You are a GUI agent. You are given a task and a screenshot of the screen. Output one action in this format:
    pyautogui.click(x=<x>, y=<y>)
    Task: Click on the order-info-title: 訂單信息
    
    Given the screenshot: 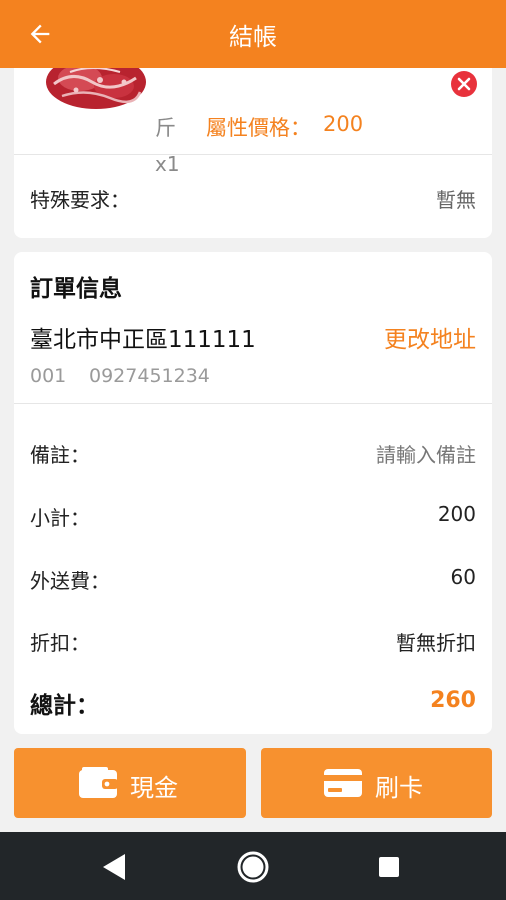 What is the action you would take?
    pyautogui.click(x=76, y=289)
    